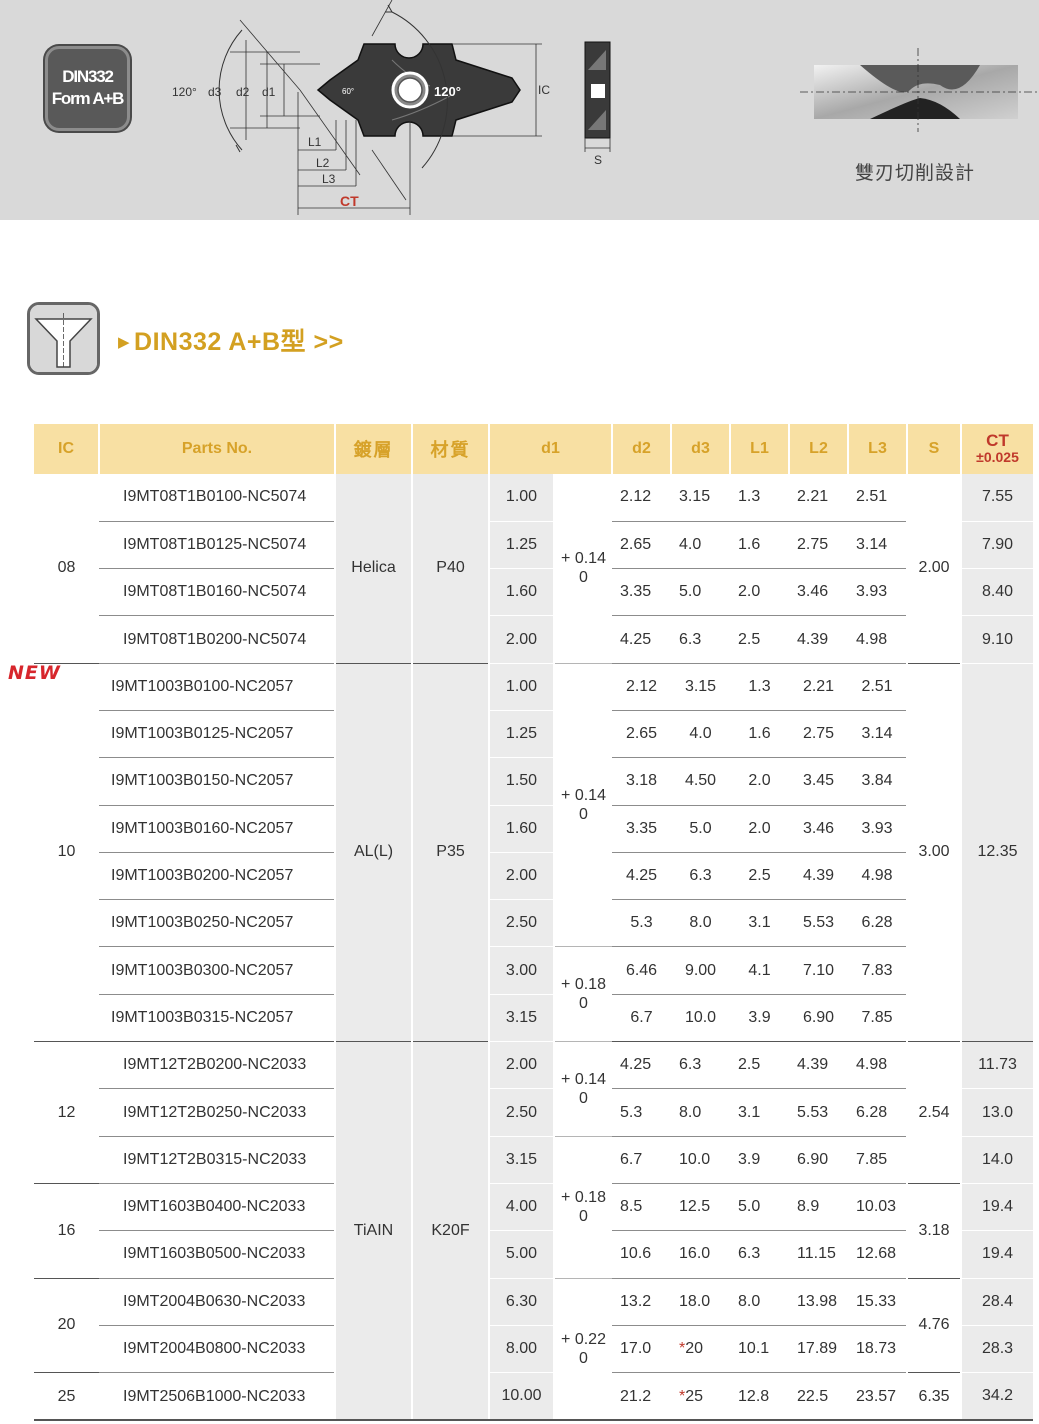 This screenshot has width=1039, height=1424. Describe the element at coordinates (373, 569) in the screenshot. I see `coating-cell: Helica` at that location.